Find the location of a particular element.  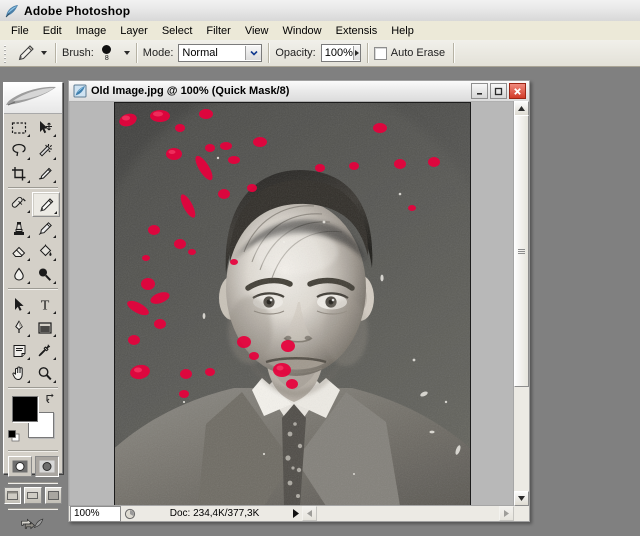

auto-erase-label: Auto Erase is located at coordinates (418, 53).